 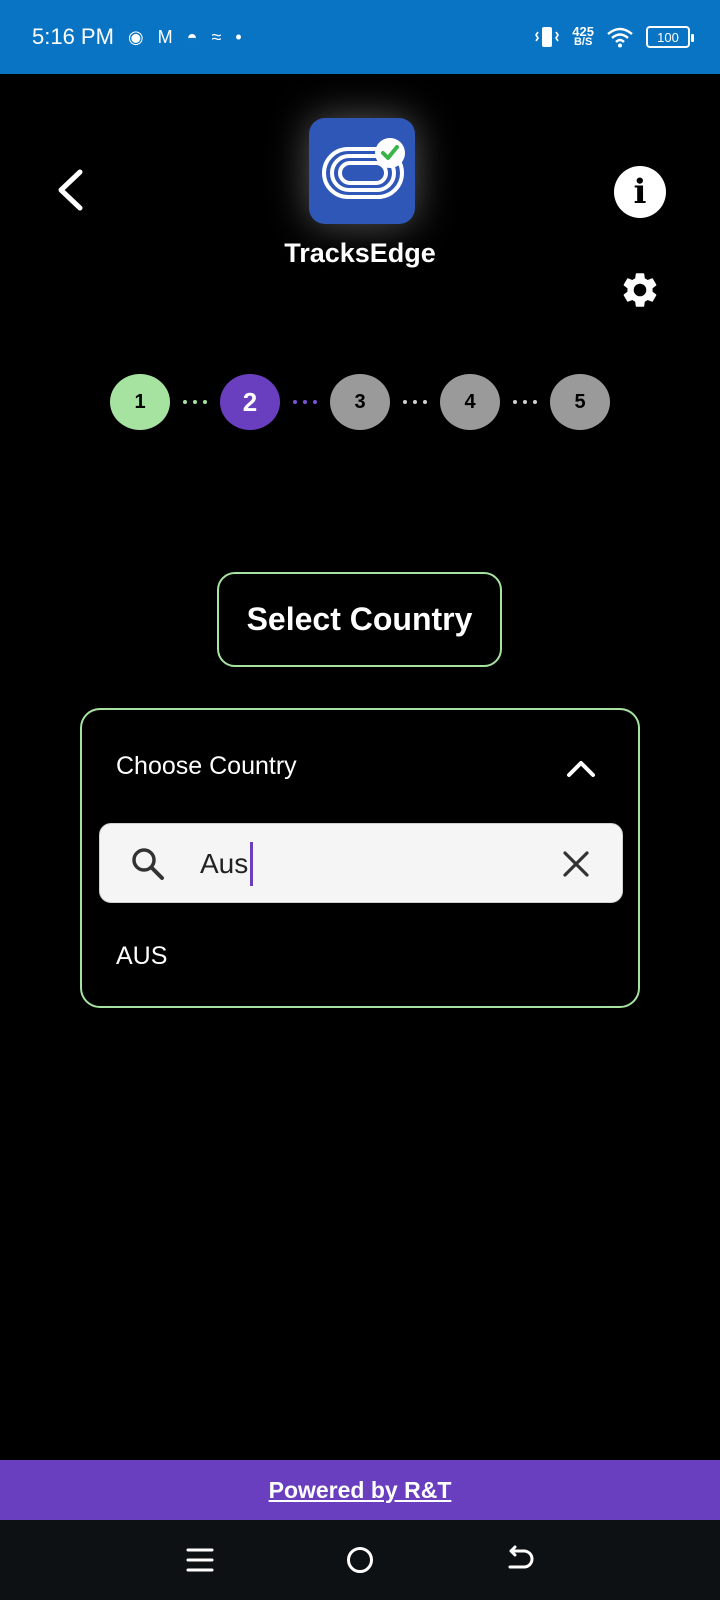 I want to click on menu-icon, so click(x=200, y=1560).